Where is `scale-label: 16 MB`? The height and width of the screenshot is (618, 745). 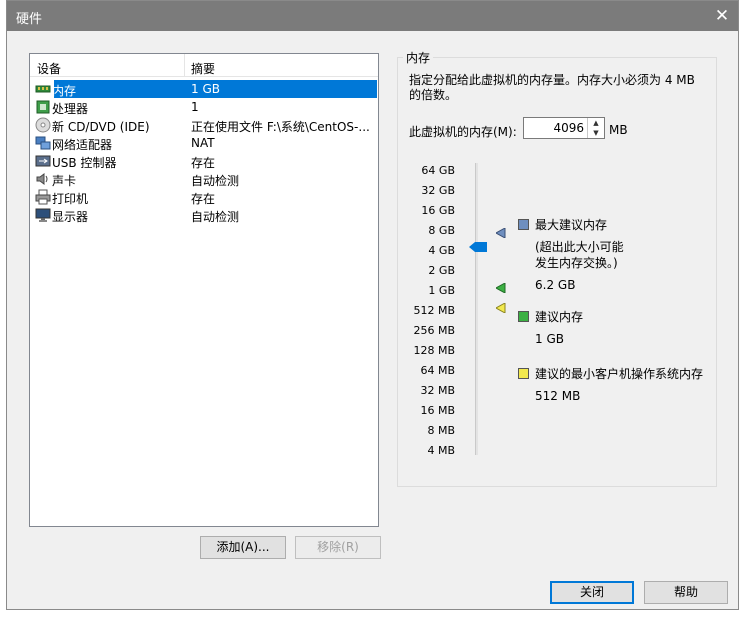 scale-label: 16 MB is located at coordinates (437, 410).